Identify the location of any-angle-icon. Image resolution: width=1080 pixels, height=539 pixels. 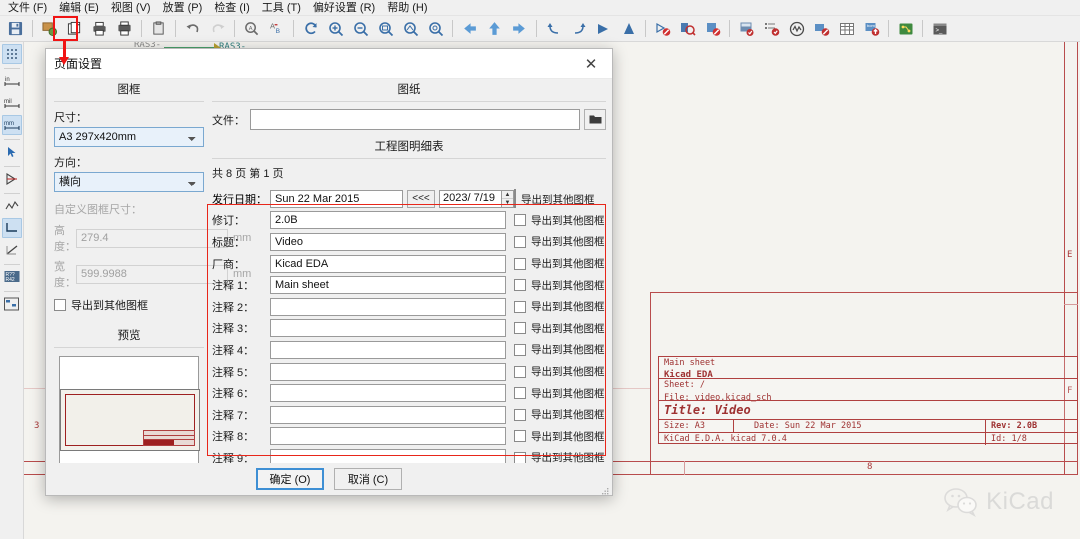
(12, 250).